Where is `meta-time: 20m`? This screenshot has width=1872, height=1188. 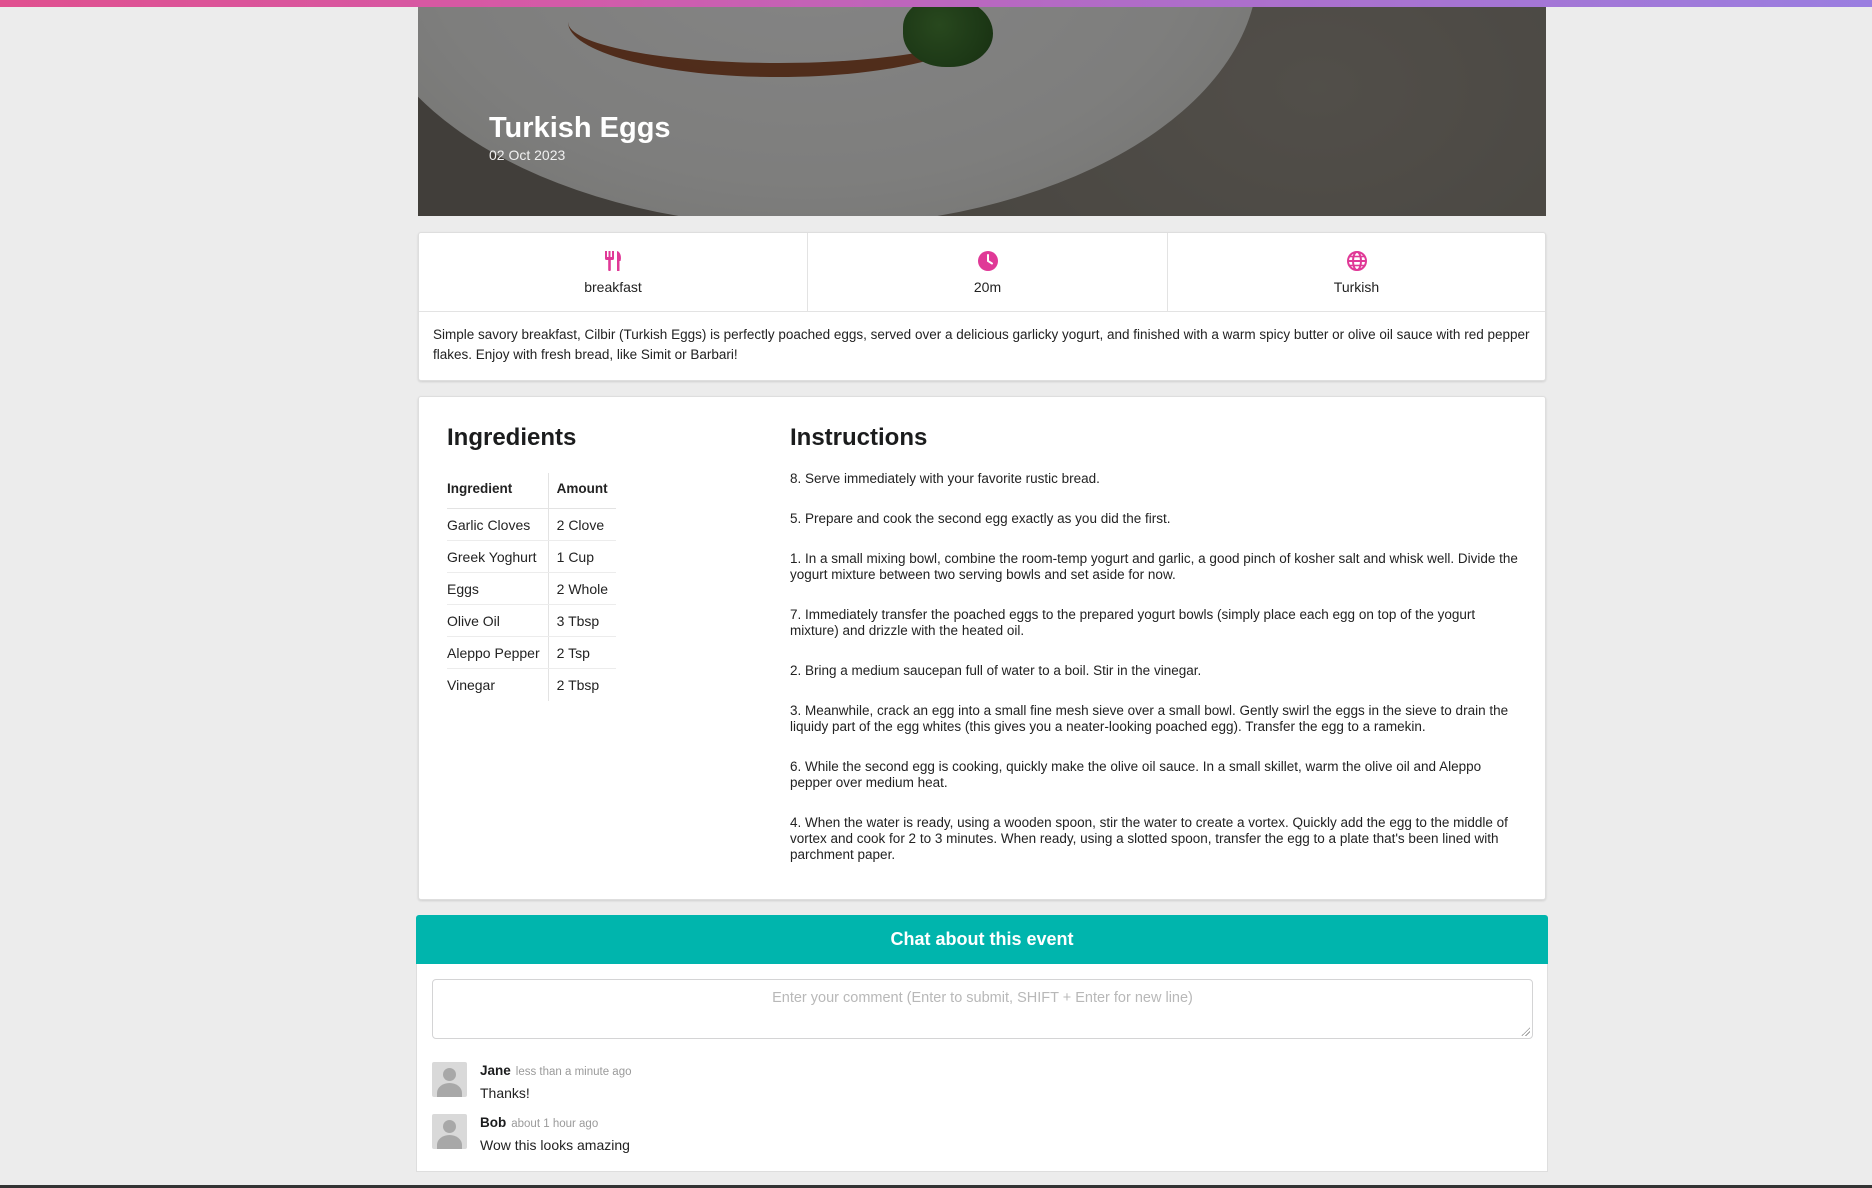
meta-time: 20m is located at coordinates (988, 272).